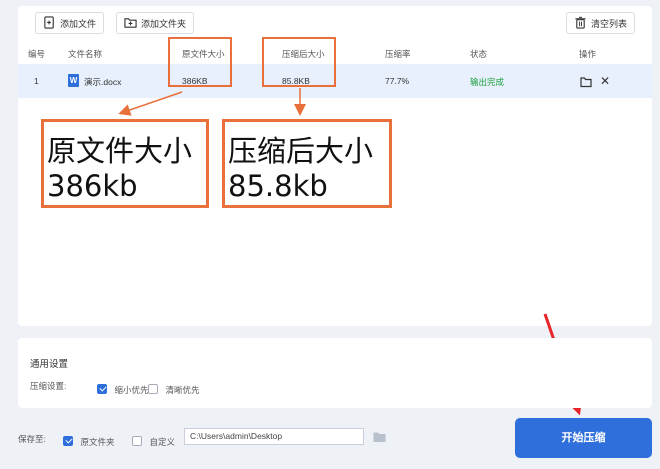  Describe the element at coordinates (49, 364) in the screenshot. I see `settings-title: 通用设置` at that location.